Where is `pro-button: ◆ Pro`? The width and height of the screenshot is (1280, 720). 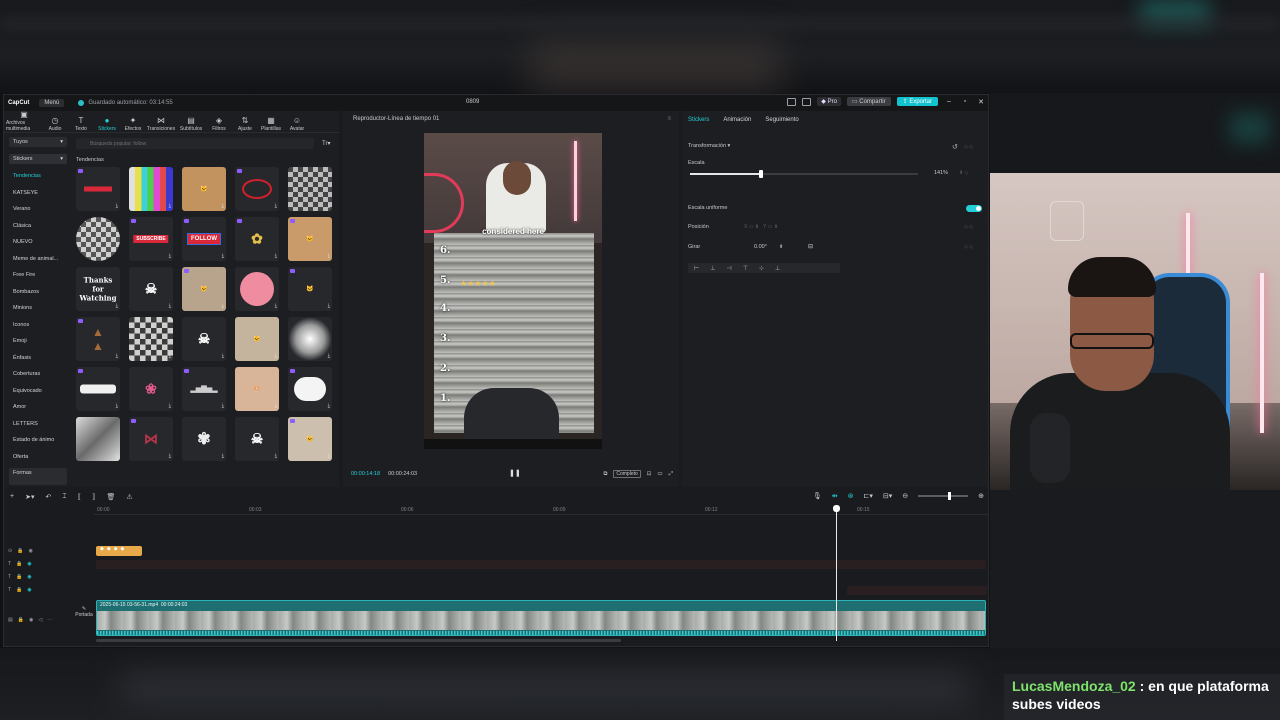
pro-button: ◆ Pro is located at coordinates (829, 101).